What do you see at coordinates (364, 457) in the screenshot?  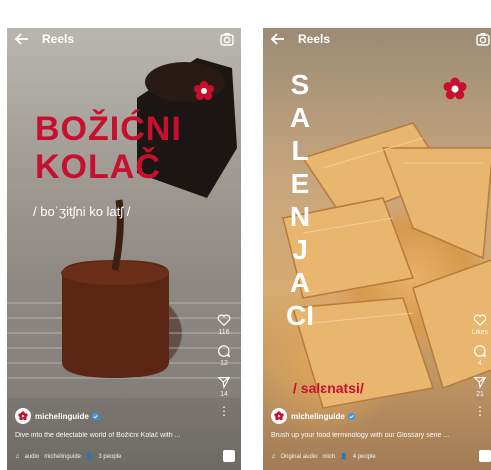 I see `people-label: 4 people` at bounding box center [364, 457].